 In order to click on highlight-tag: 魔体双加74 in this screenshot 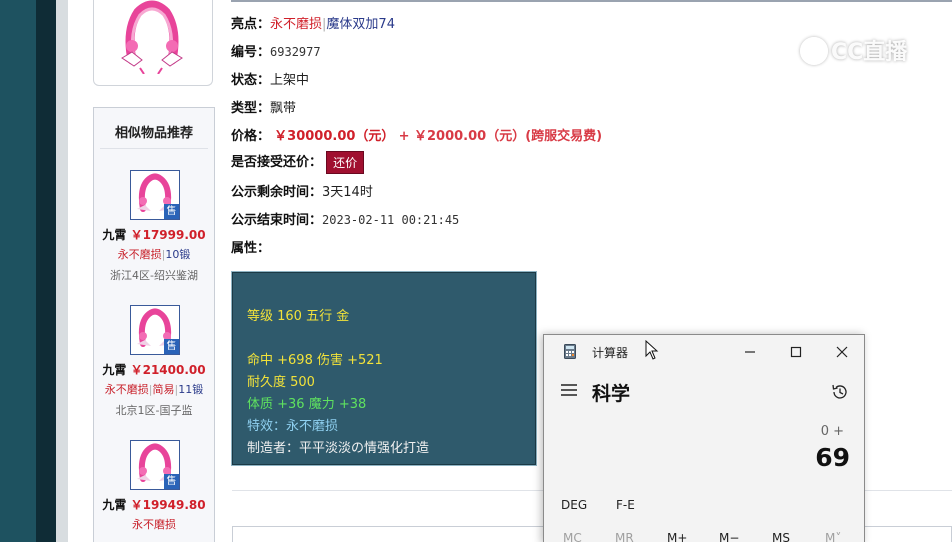, I will do `click(360, 24)`.